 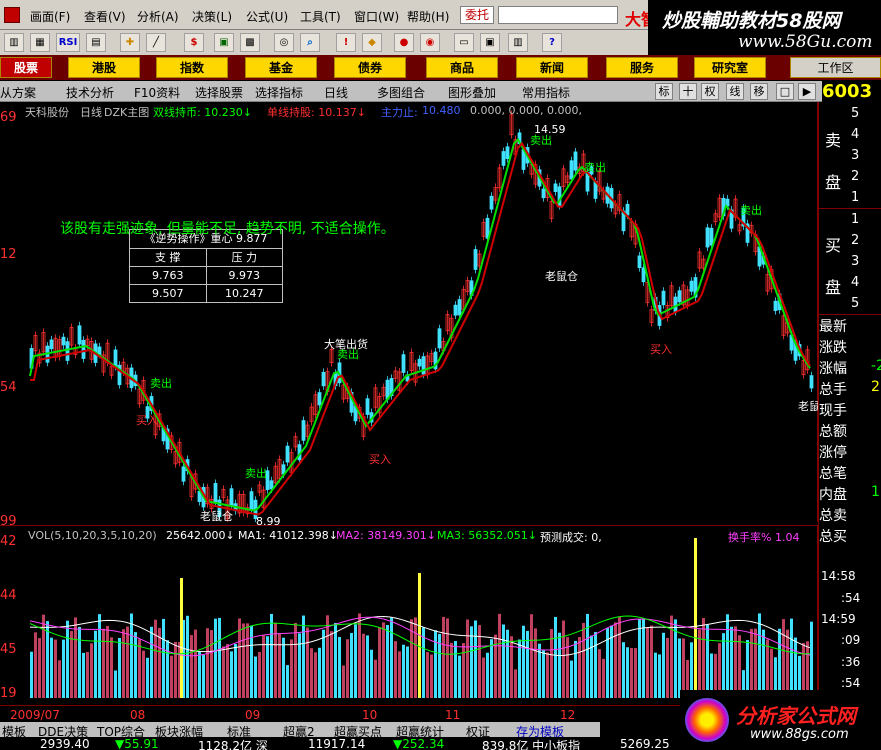 I want to click on overlay-menu: 图形叠加, so click(x=472, y=92).